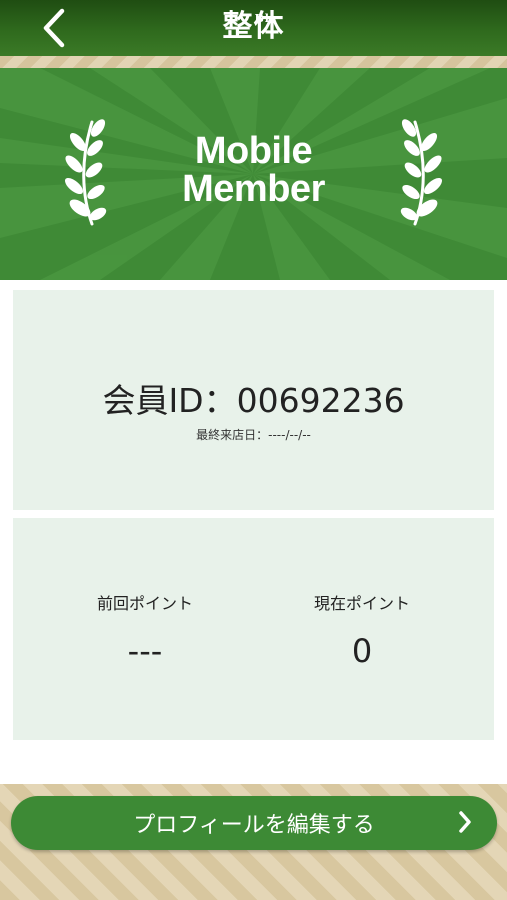 The height and width of the screenshot is (900, 507). Describe the element at coordinates (465, 822) in the screenshot. I see `chevron-right-icon` at that location.